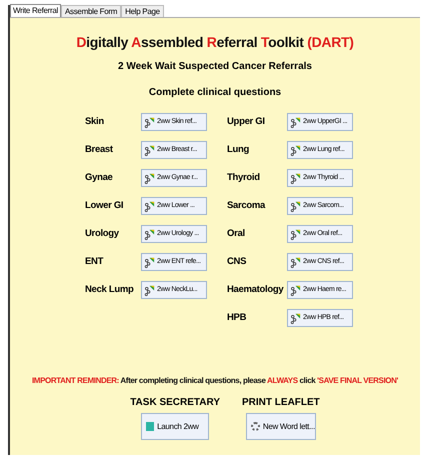 This screenshot has height=463, width=423. Describe the element at coordinates (104, 205) in the screenshot. I see `category-label: Lower GI` at that location.